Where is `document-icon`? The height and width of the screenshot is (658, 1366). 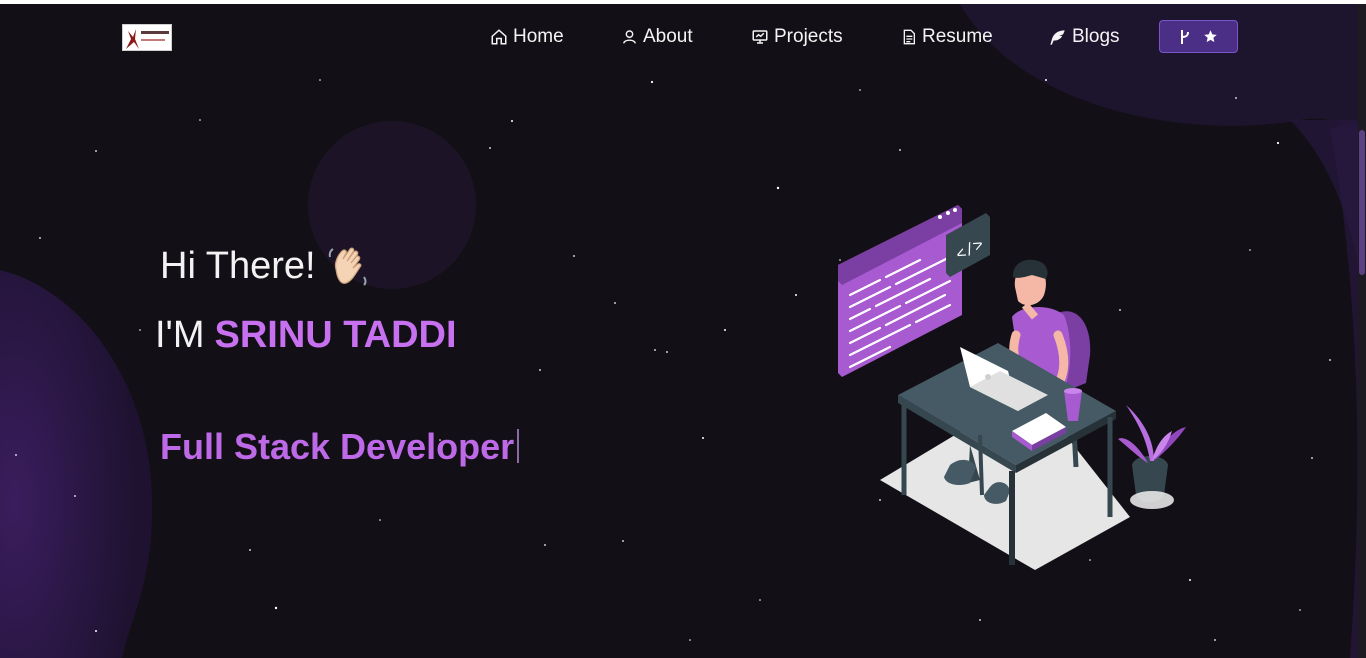
document-icon is located at coordinates (909, 37).